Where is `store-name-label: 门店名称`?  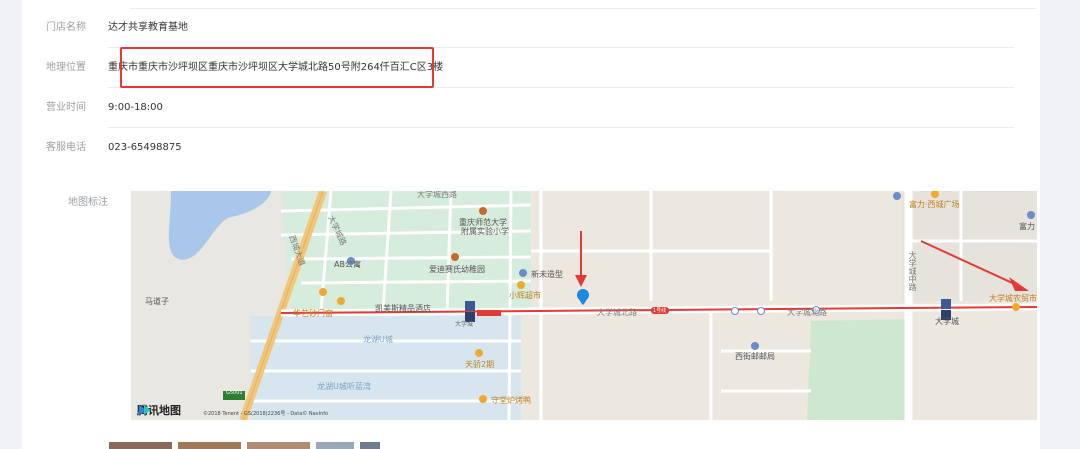 store-name-label: 门店名称 is located at coordinates (66, 27).